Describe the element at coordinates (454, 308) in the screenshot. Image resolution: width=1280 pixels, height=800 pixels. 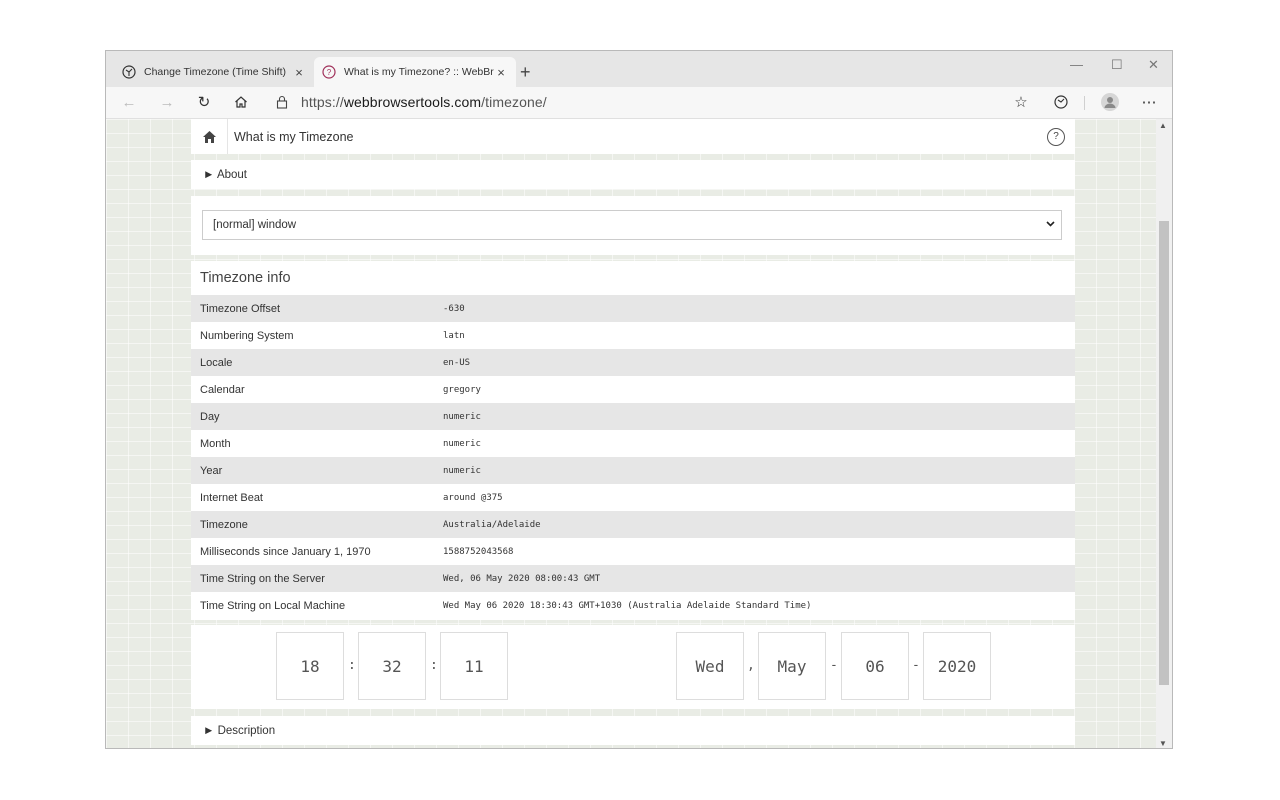
I see `row-value: -630` at that location.